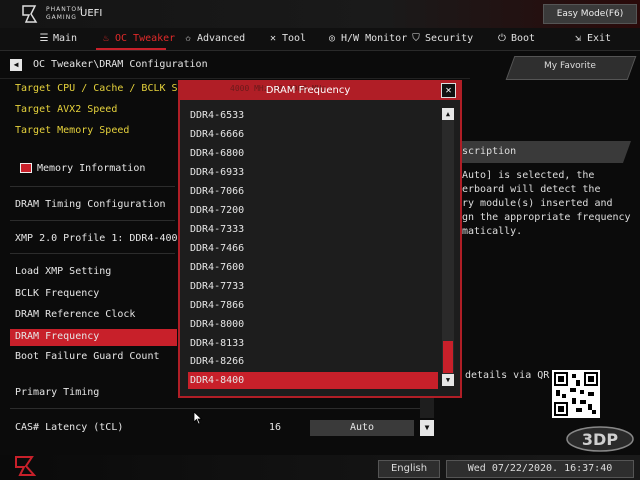 Image resolution: width=640 pixels, height=480 pixels. I want to click on target-cpu-label: Target CPU / Cache / BCLK Speed, so click(108, 88).